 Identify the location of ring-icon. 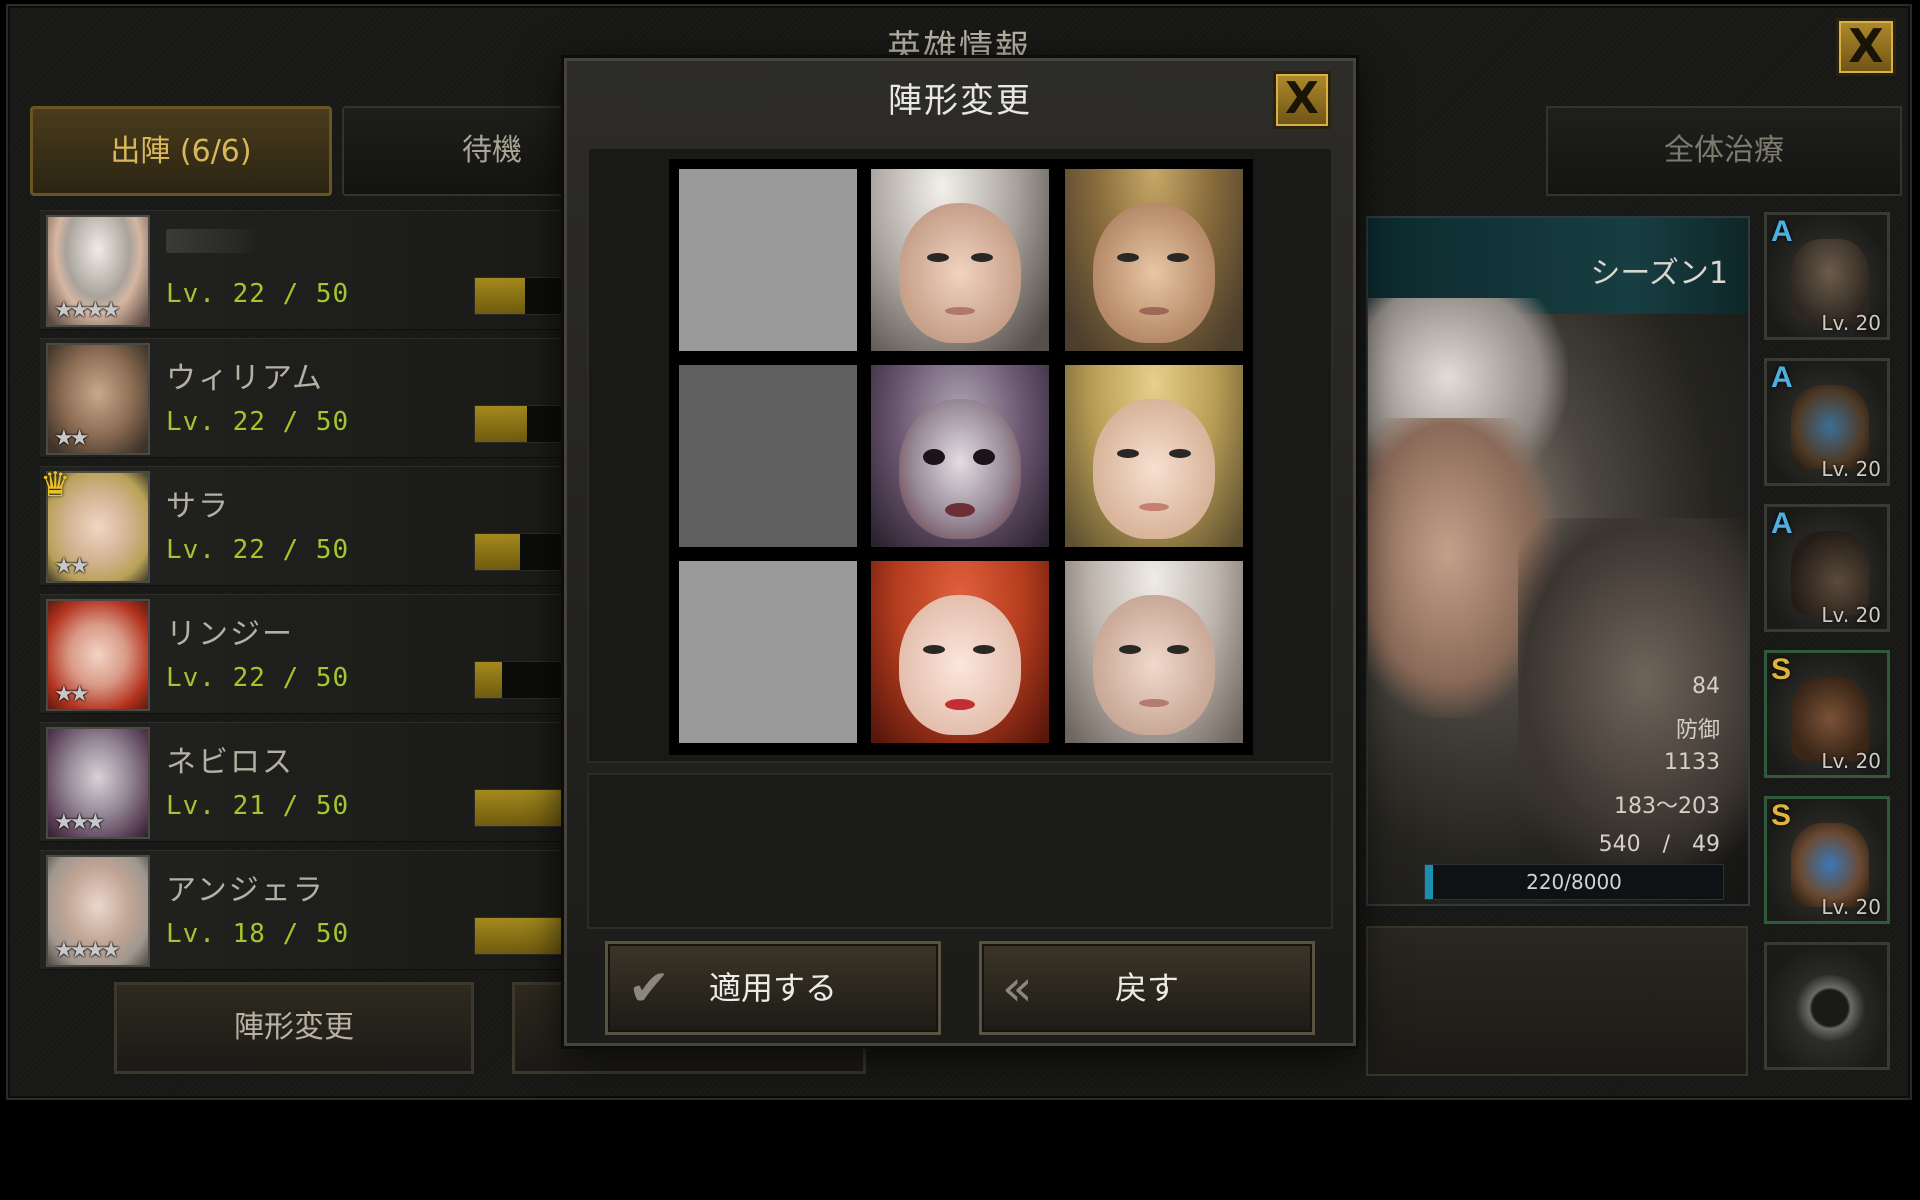
(1830, 1008).